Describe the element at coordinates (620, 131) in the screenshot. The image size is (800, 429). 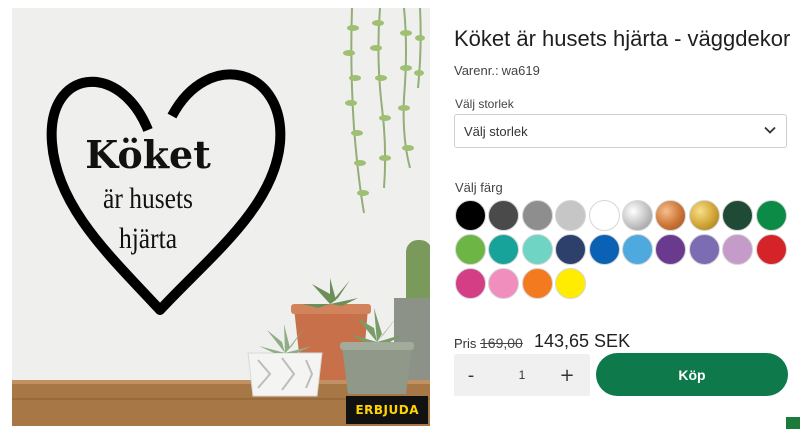
I see `size-select: Välj storlek` at that location.